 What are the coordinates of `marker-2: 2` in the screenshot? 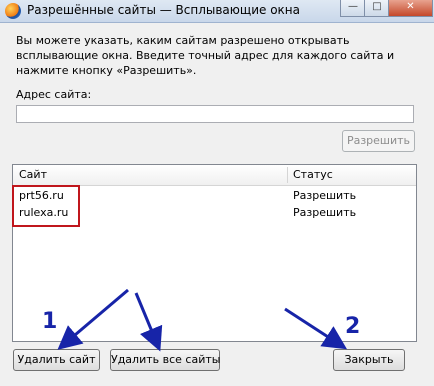 It's located at (353, 326).